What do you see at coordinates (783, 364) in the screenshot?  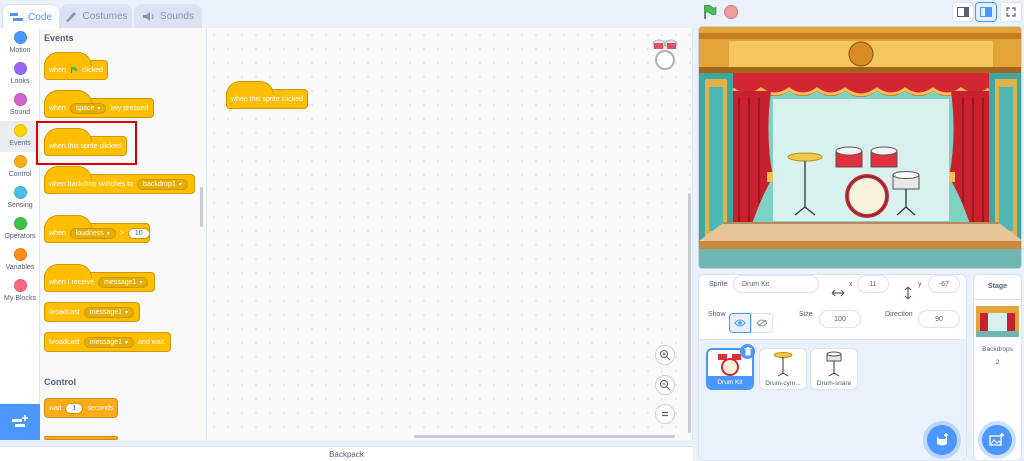 I see `cymbal-icon` at bounding box center [783, 364].